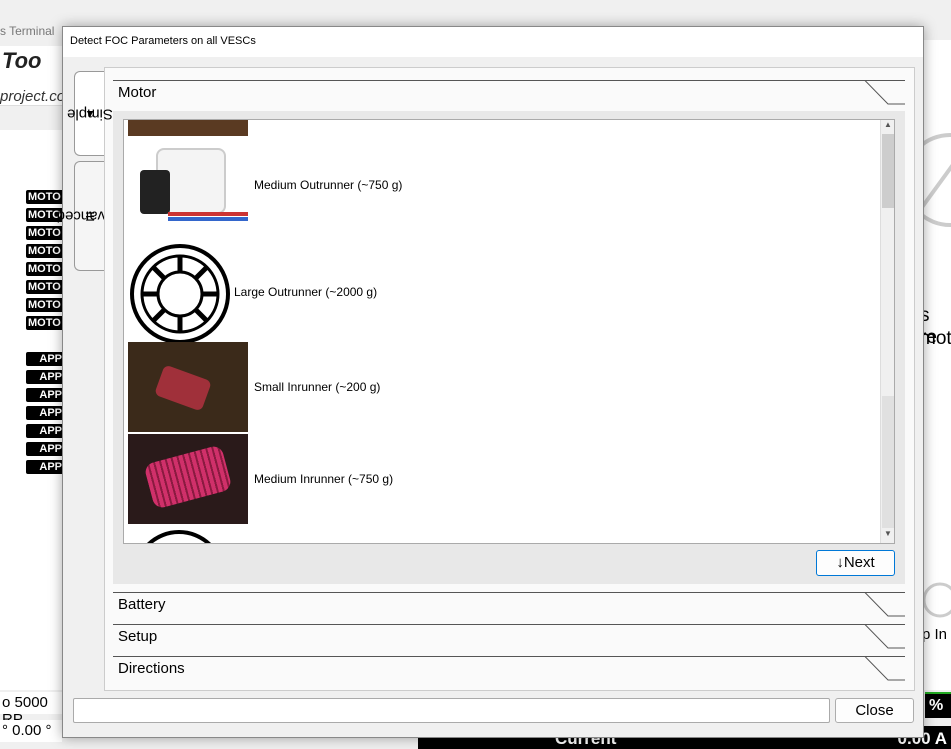  What do you see at coordinates (138, 636) in the screenshot?
I see `section-label: Setup` at bounding box center [138, 636].